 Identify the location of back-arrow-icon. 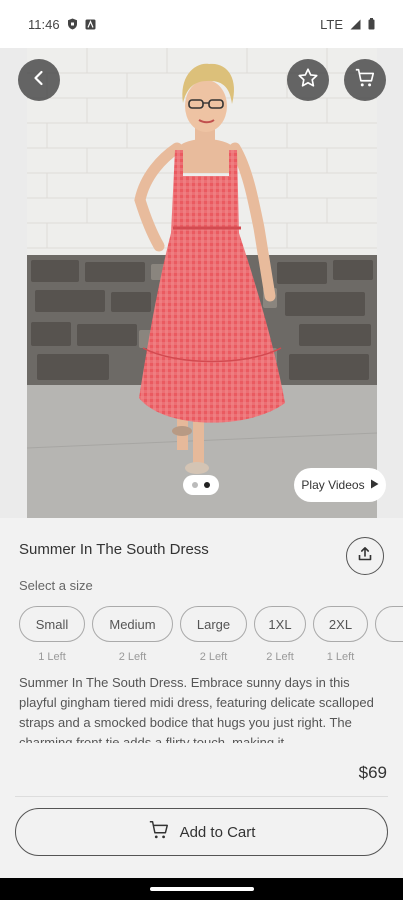
(39, 80).